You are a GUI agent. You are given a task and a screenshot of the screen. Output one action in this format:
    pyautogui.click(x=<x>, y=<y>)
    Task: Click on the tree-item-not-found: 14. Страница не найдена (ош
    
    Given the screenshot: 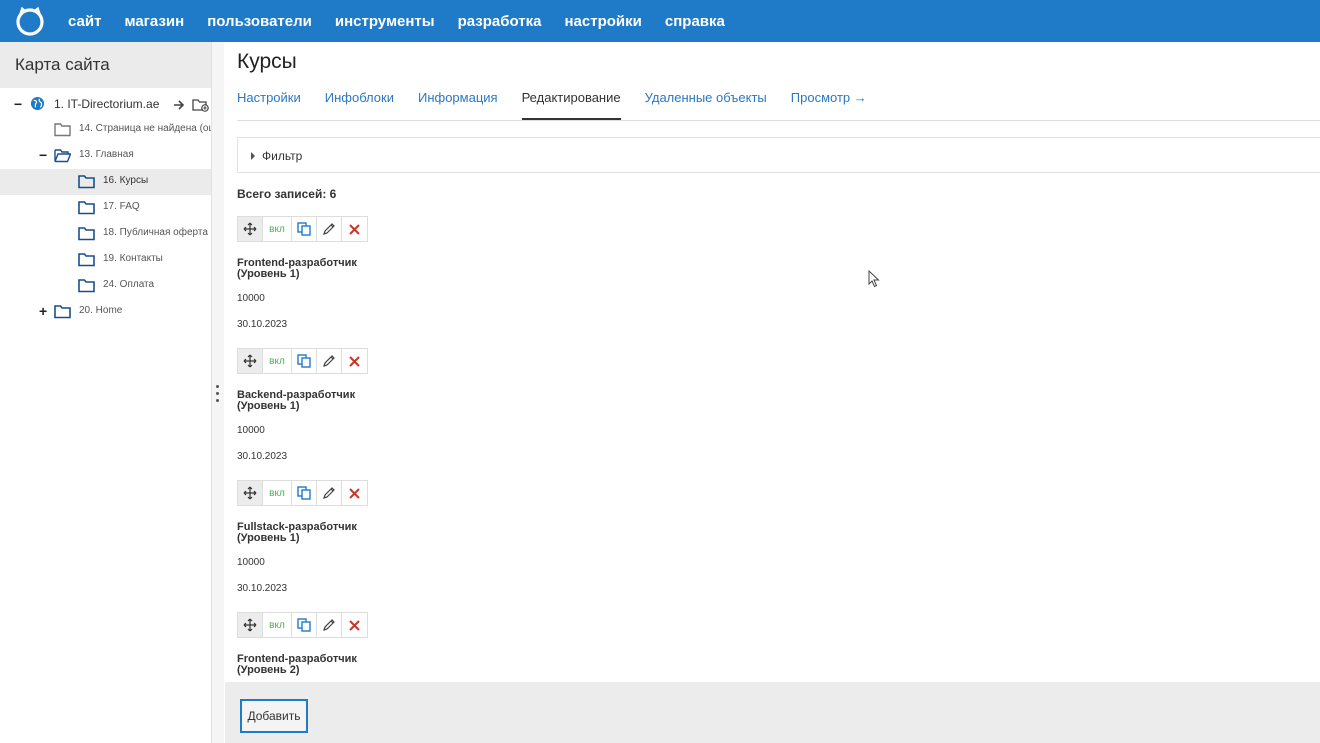 What is the action you would take?
    pyautogui.click(x=105, y=130)
    